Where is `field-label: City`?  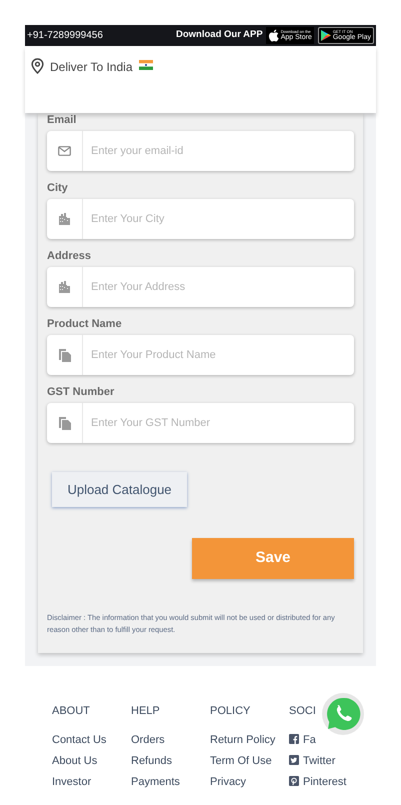 field-label: City is located at coordinates (58, 189).